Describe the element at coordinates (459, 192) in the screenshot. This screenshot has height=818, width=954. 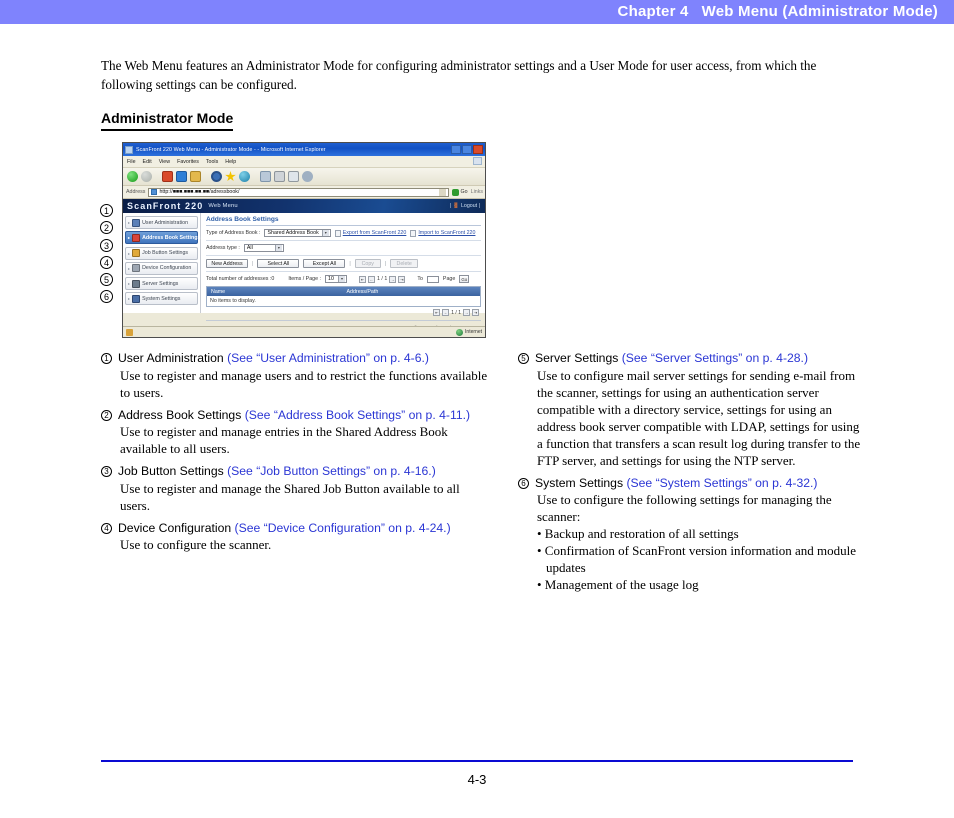
I see `address-go-button: Go` at that location.